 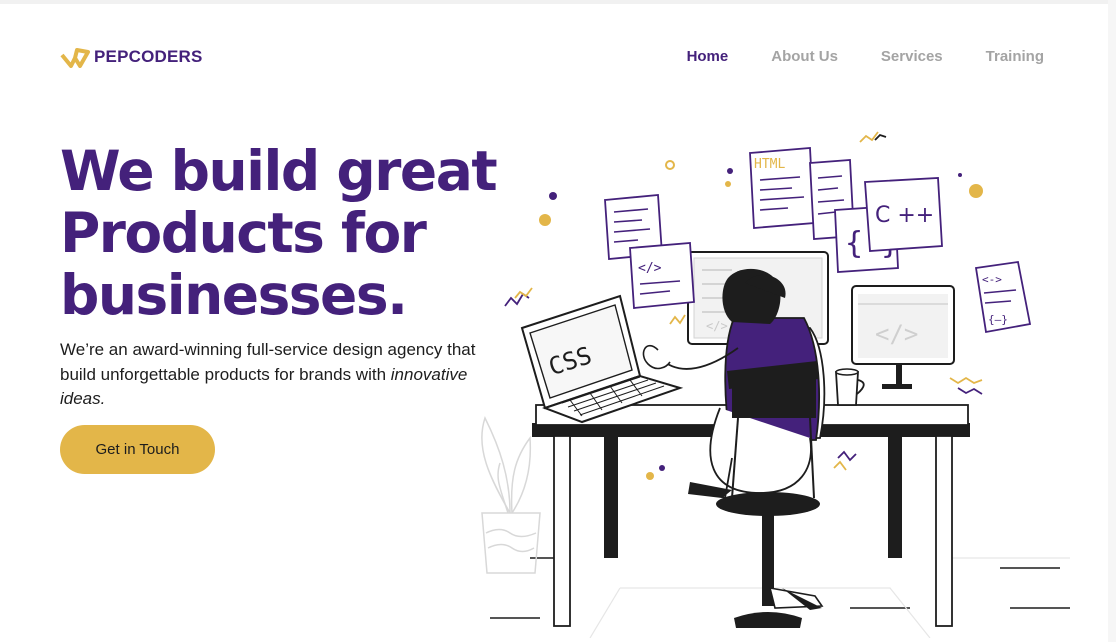 I want to click on doc-cpp-label: C ++, so click(x=904, y=215).